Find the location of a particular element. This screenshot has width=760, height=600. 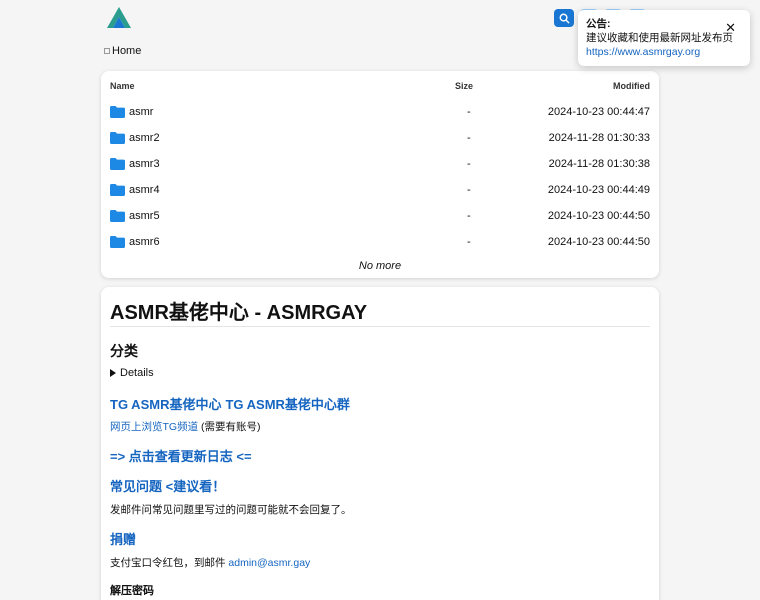

file-modified: 2024-11-28 01:30:33 is located at coordinates (599, 138).